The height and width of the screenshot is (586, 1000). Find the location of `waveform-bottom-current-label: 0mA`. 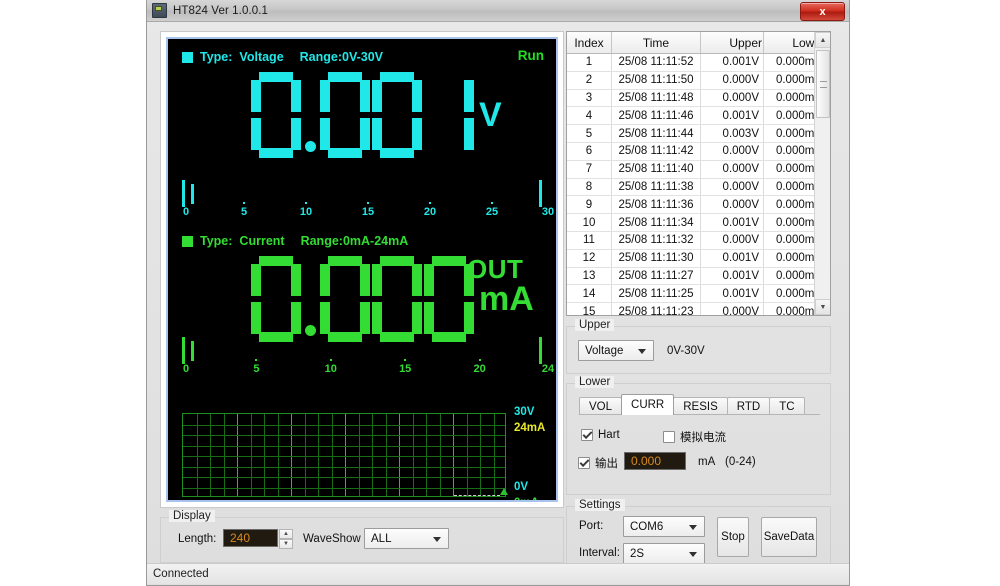

waveform-bottom-current-label: 0mA is located at coordinates (526, 498).